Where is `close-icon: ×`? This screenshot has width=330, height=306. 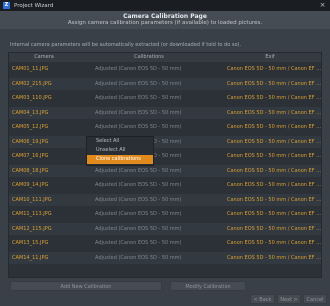 close-icon: × is located at coordinates (322, 5).